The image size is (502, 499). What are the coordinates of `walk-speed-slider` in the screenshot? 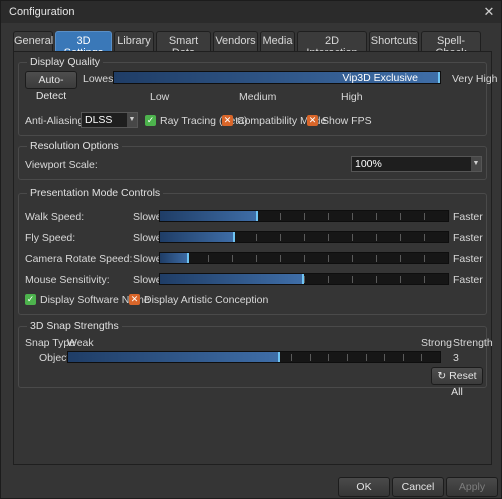 It's located at (304, 216).